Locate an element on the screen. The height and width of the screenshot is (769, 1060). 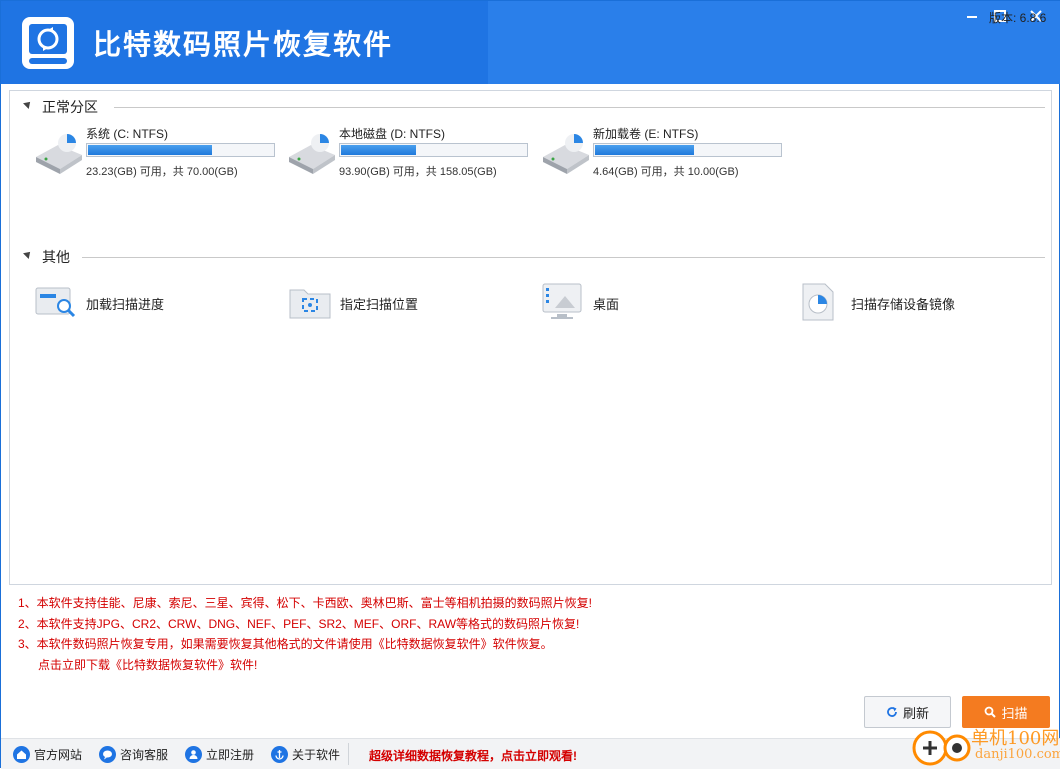
section-title: 其他 is located at coordinates (56, 257).